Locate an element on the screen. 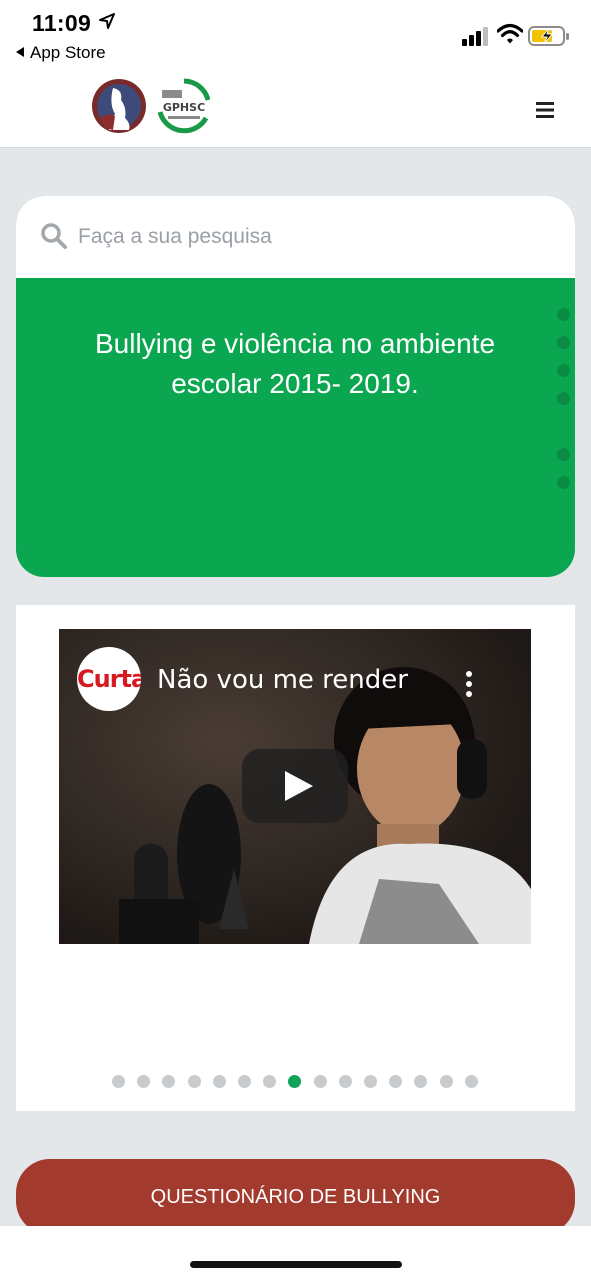 The height and width of the screenshot is (1280, 591). slide-indicators is located at coordinates (564, 403).